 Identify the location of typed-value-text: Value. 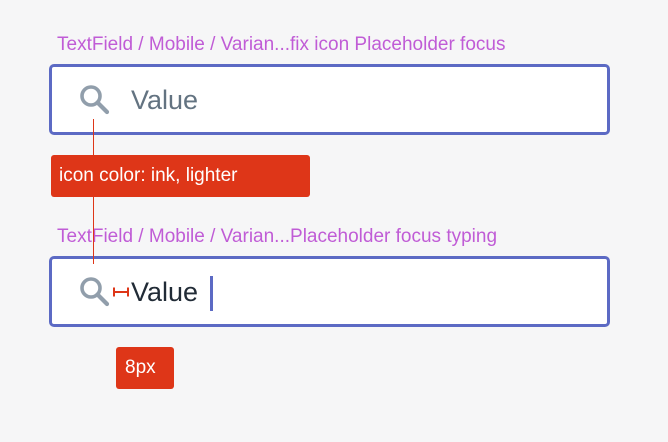
(165, 292).